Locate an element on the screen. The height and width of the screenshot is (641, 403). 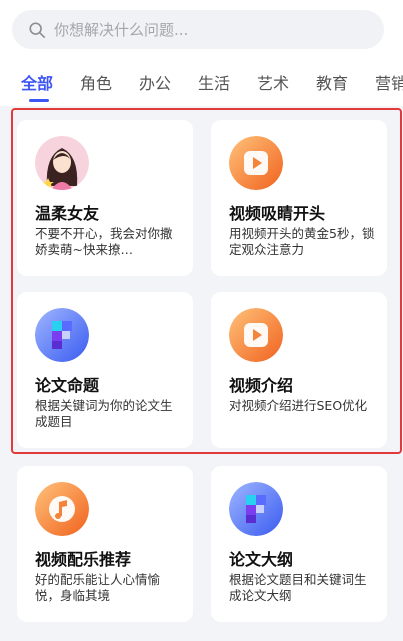
card-video-music: 视频配乐推荐 好的配乐能让人心情愉悦，身临其境 is located at coordinates (105, 544).